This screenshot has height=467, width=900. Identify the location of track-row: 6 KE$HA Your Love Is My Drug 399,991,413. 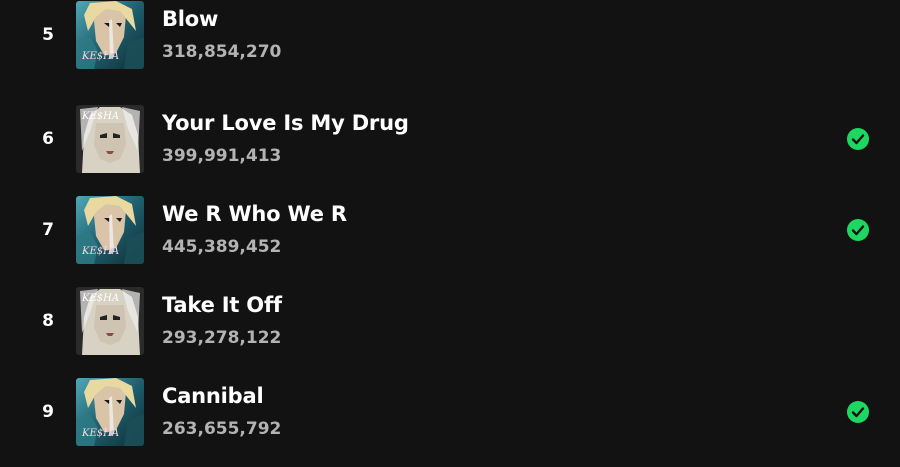
(450, 139).